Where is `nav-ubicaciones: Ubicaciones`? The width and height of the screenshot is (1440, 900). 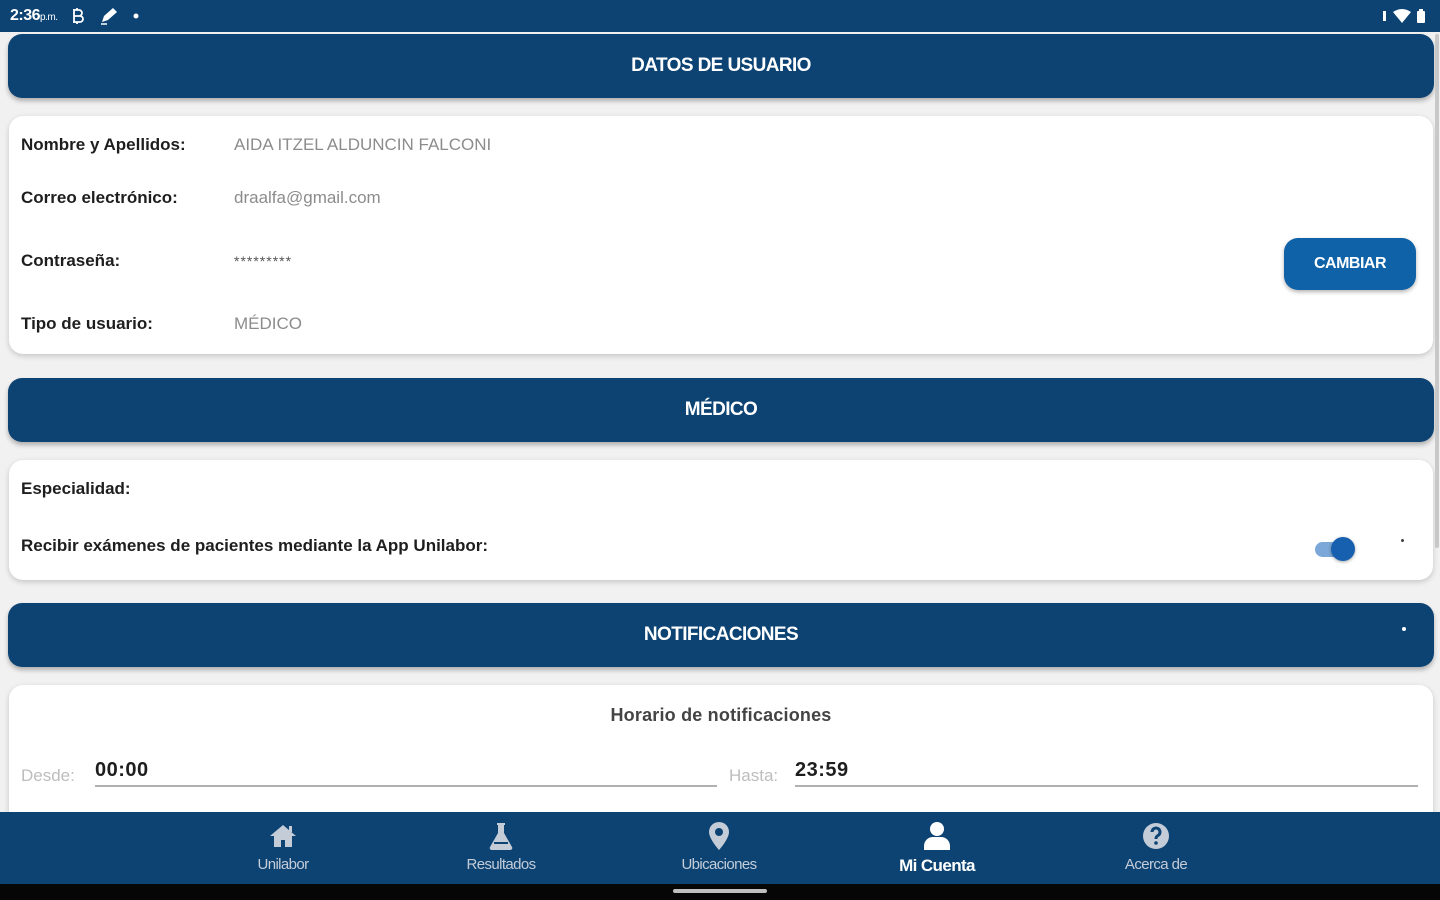
nav-ubicaciones: Ubicaciones is located at coordinates (719, 848).